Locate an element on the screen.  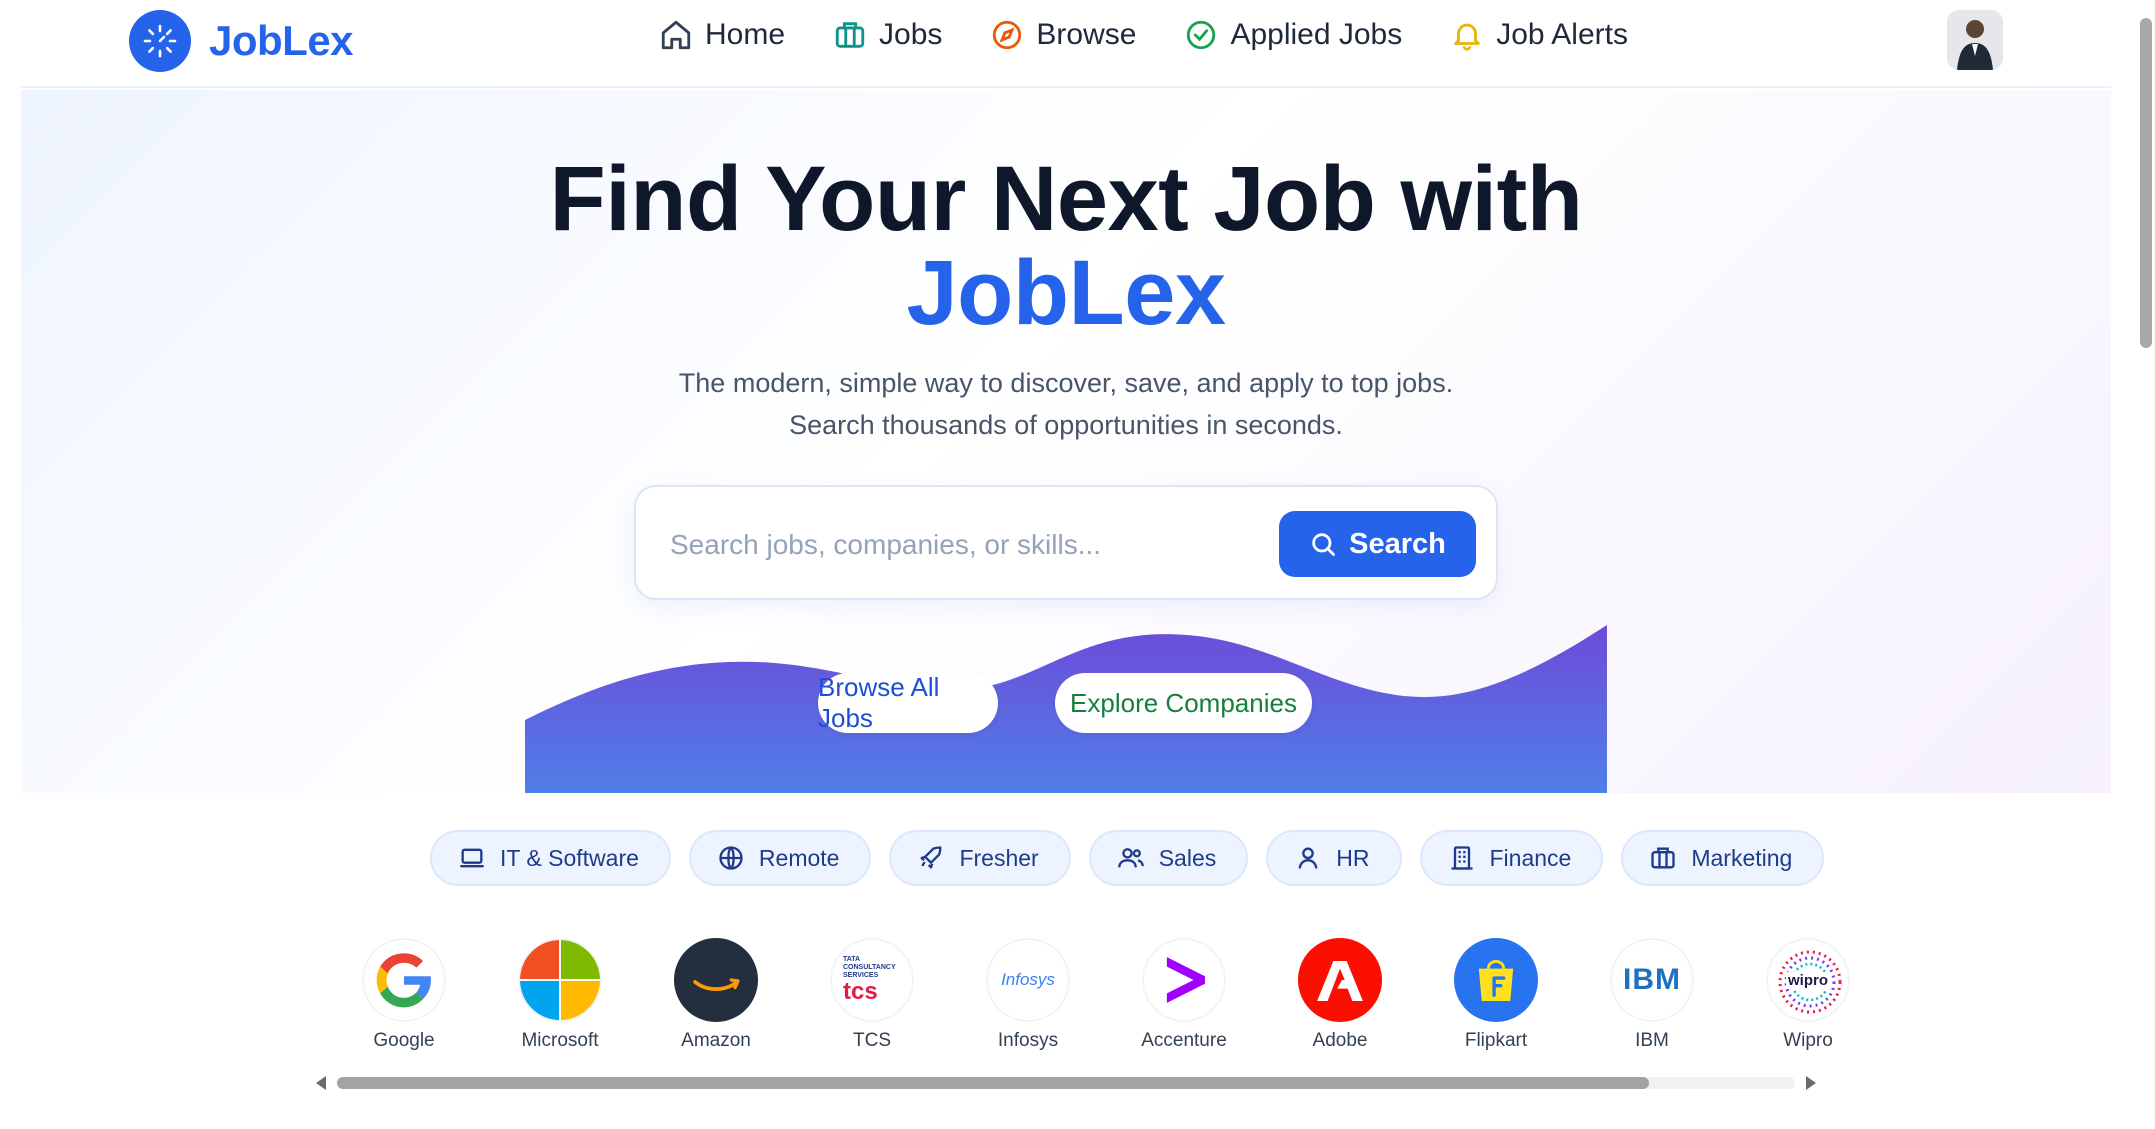
amazon-logo-icon is located at coordinates (716, 980).